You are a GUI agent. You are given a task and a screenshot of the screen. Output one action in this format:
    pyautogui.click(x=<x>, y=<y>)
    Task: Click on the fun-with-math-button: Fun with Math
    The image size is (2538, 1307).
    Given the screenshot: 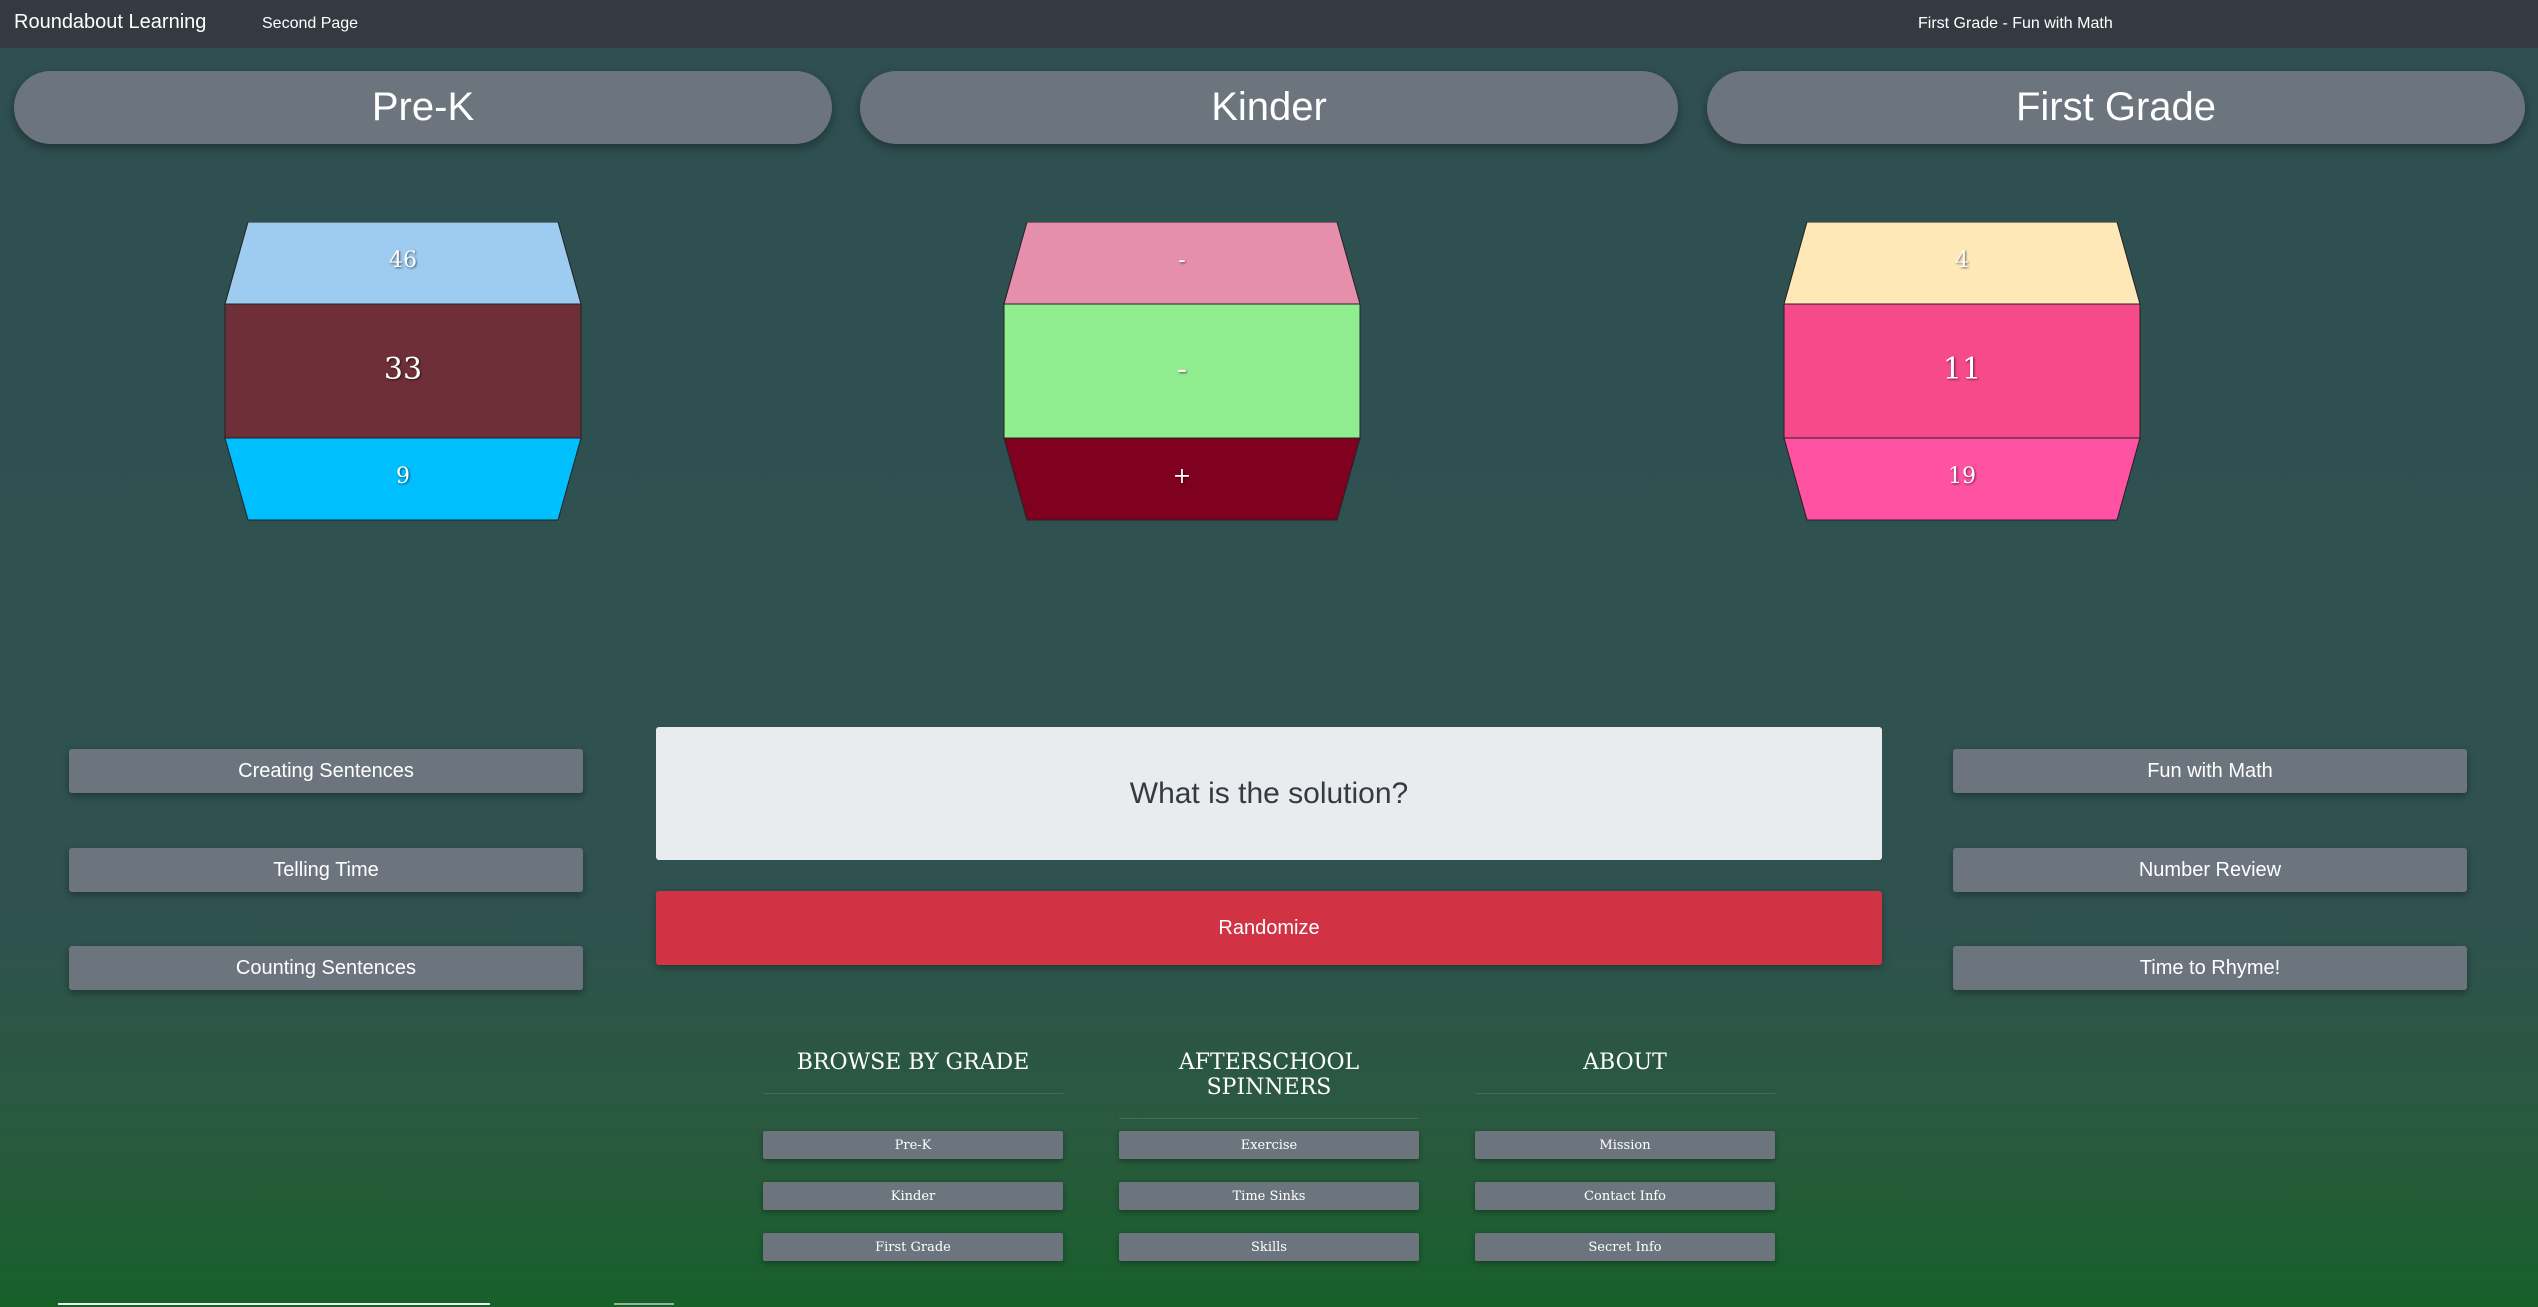 What is the action you would take?
    pyautogui.click(x=2210, y=771)
    